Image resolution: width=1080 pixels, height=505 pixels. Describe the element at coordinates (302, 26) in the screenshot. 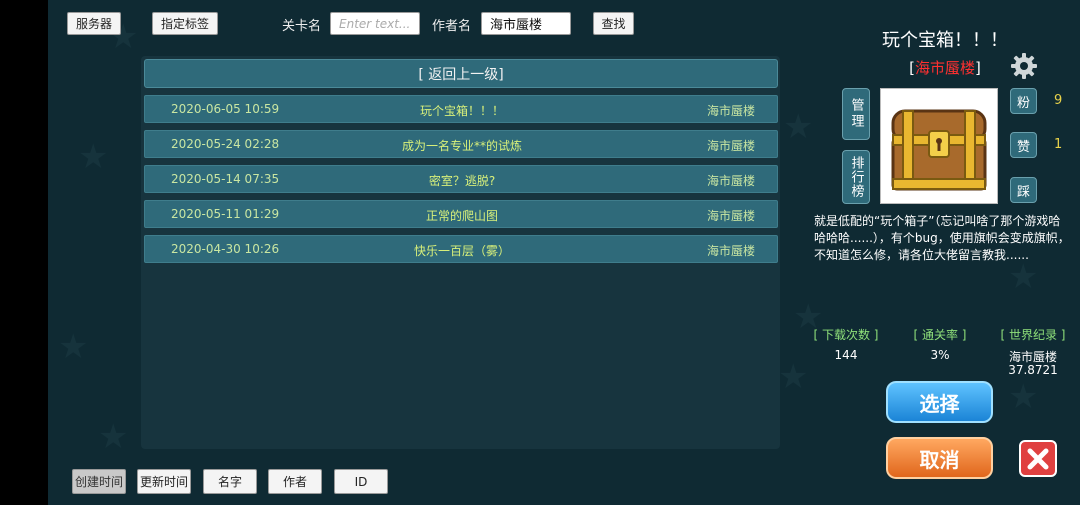

I see `level-name-label: 关卡名` at that location.